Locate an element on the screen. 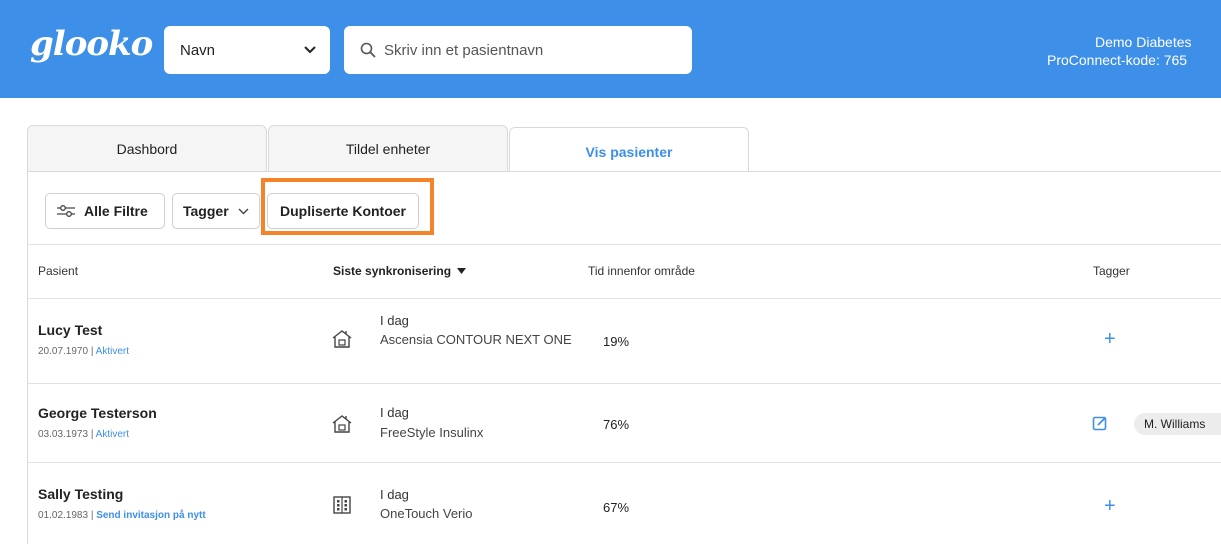 The image size is (1221, 544). search-type-select: Navn is located at coordinates (247, 50).